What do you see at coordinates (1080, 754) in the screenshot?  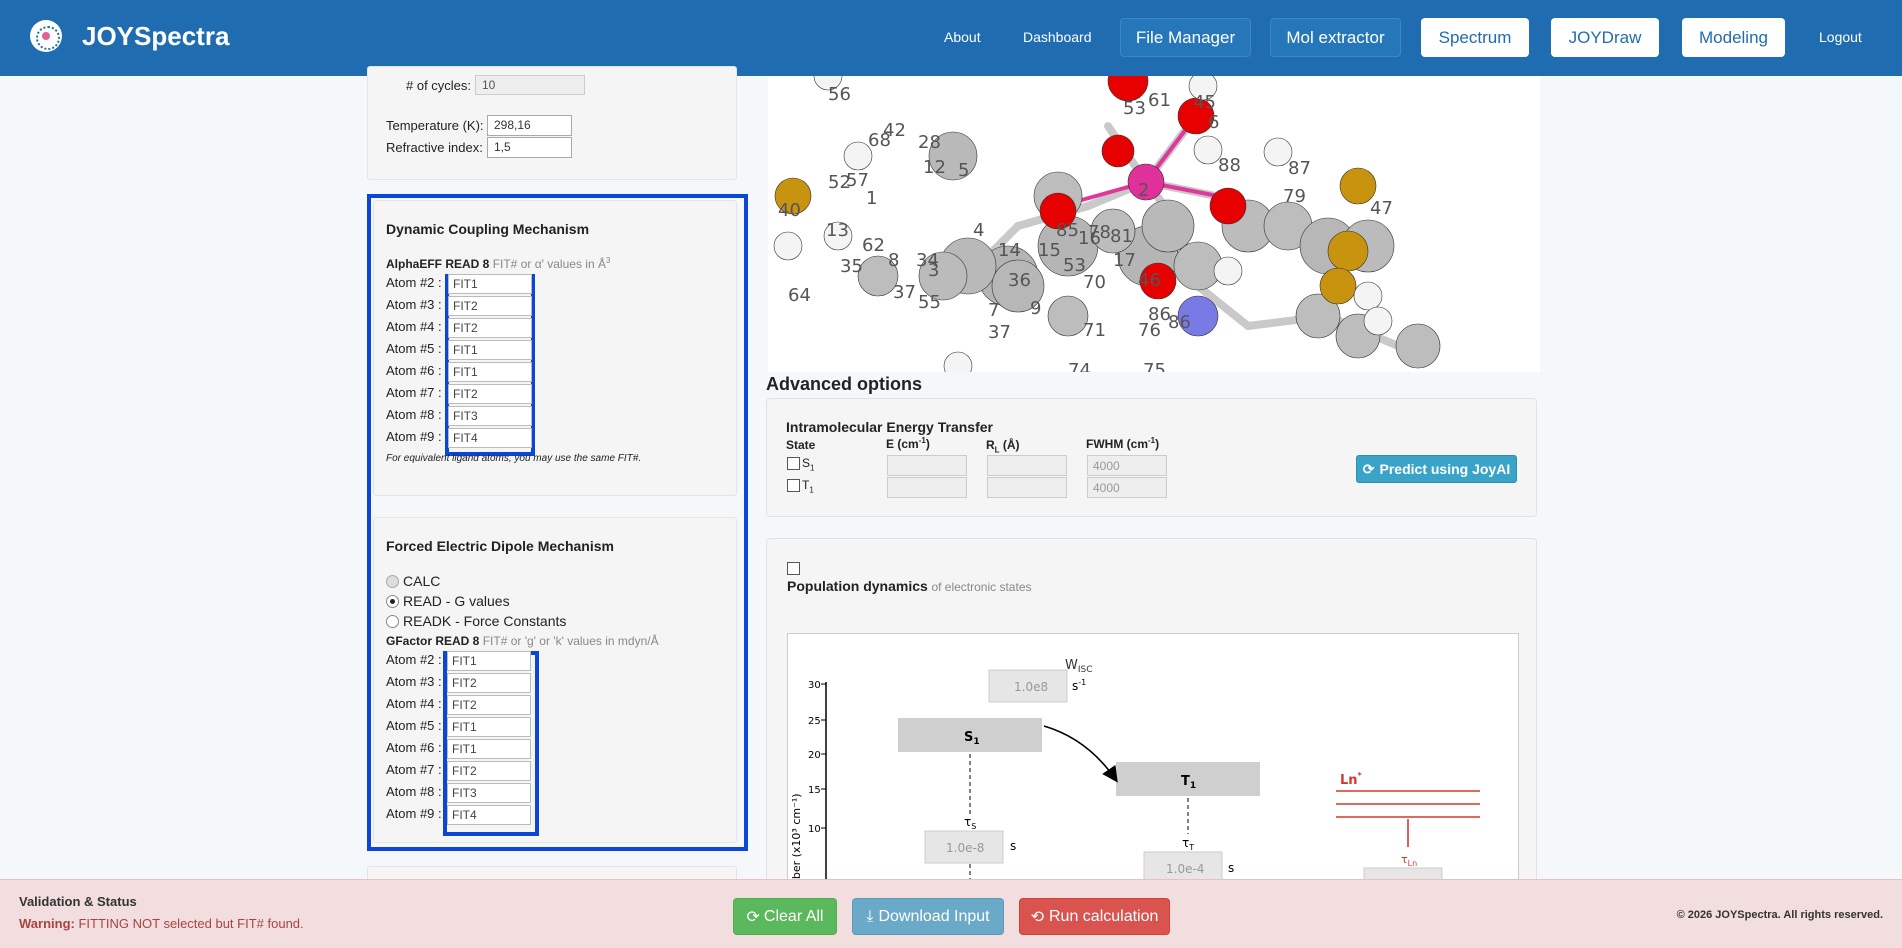 I see `isc-arrow` at bounding box center [1080, 754].